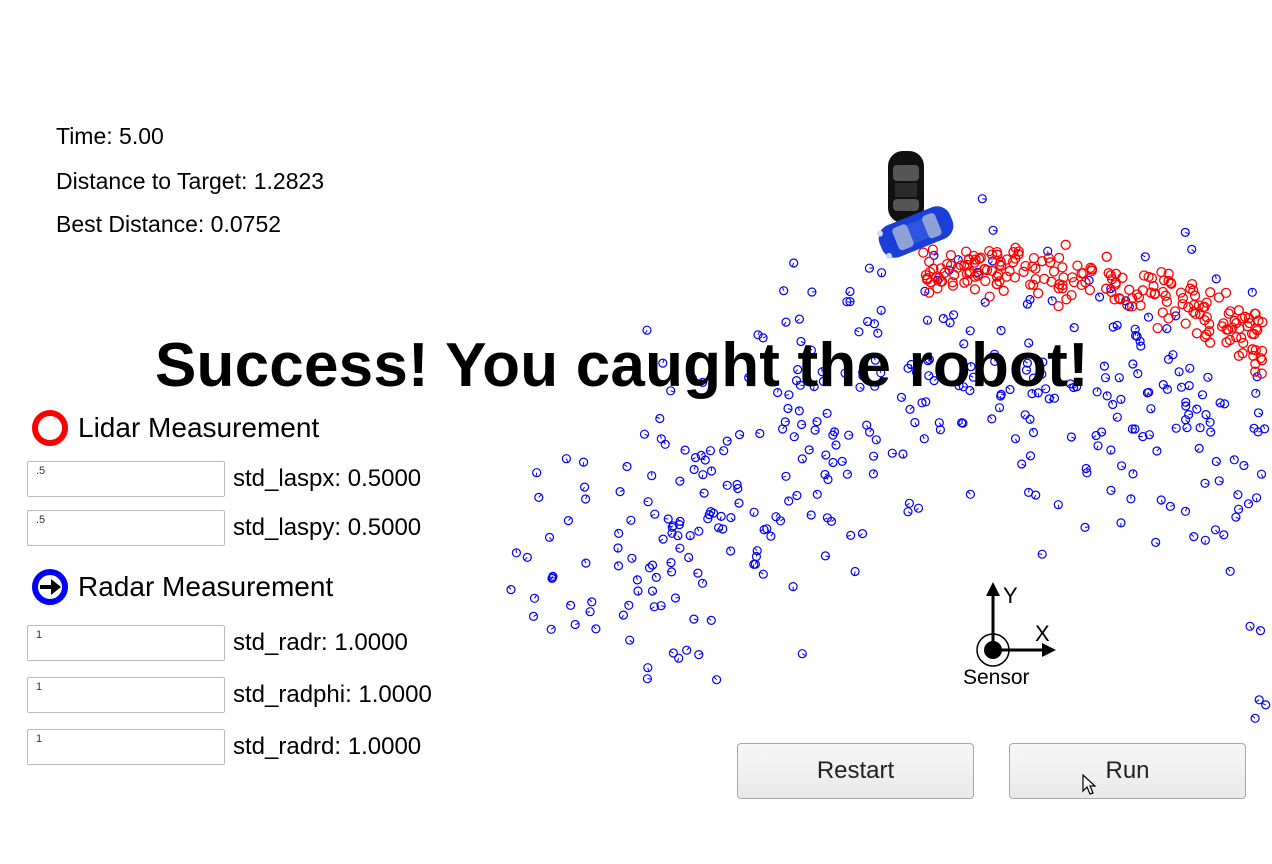 The height and width of the screenshot is (864, 1272). Describe the element at coordinates (169, 224) in the screenshot. I see `best-distance-readout: Best Distance: 0.0752` at that location.